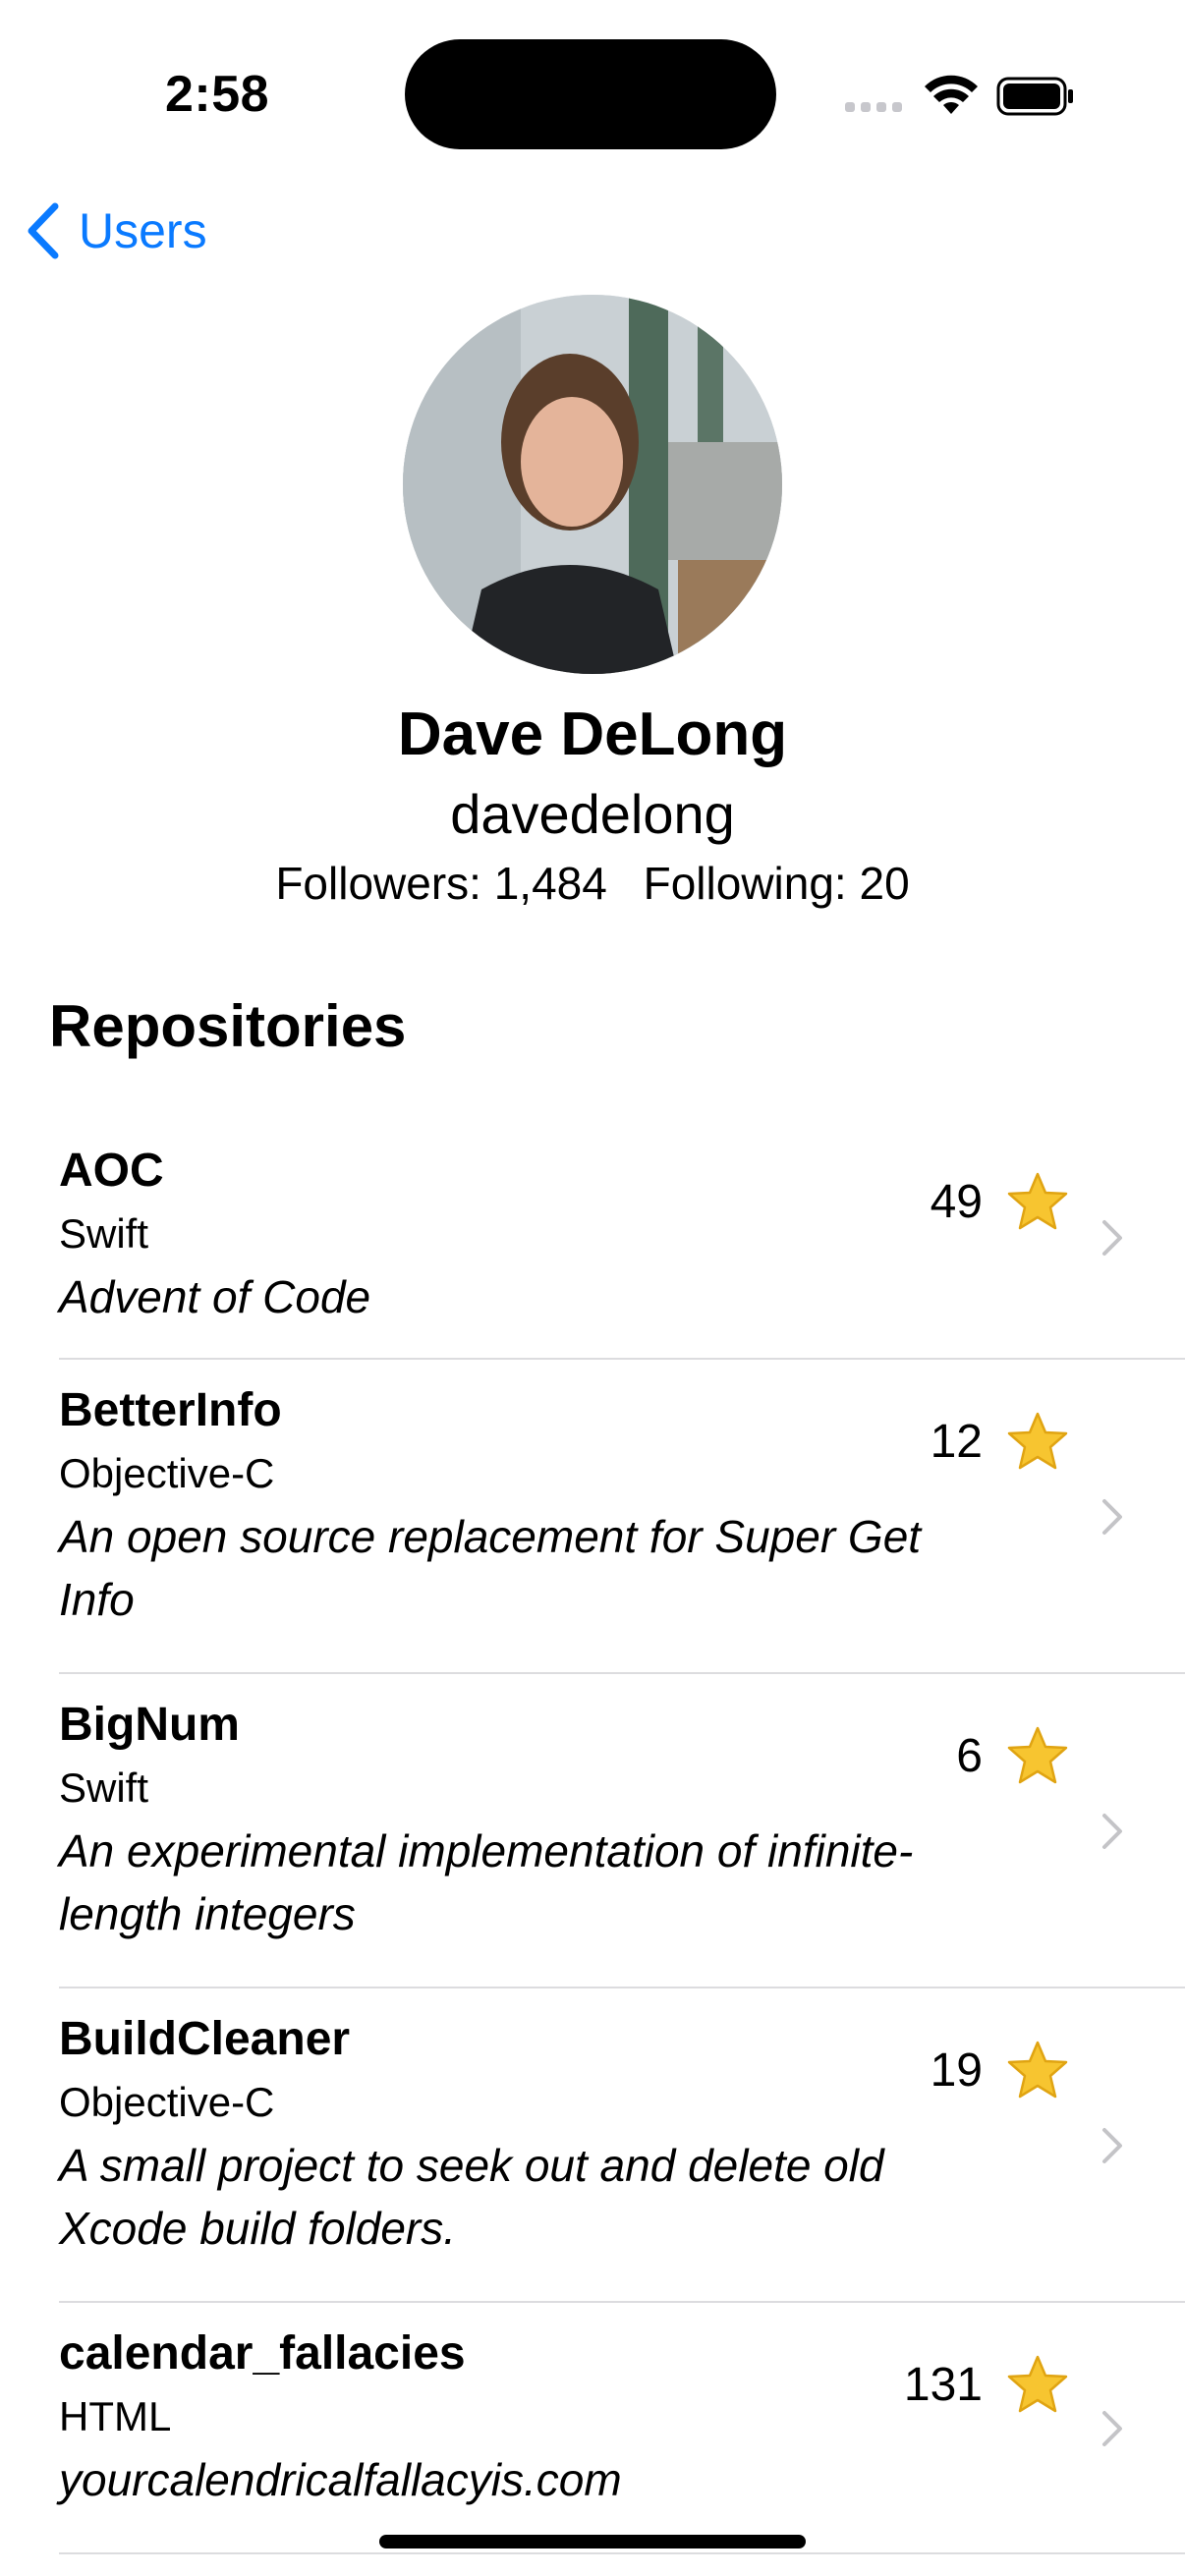 The height and width of the screenshot is (2576, 1185). I want to click on profile-username: davedelong, so click(592, 814).